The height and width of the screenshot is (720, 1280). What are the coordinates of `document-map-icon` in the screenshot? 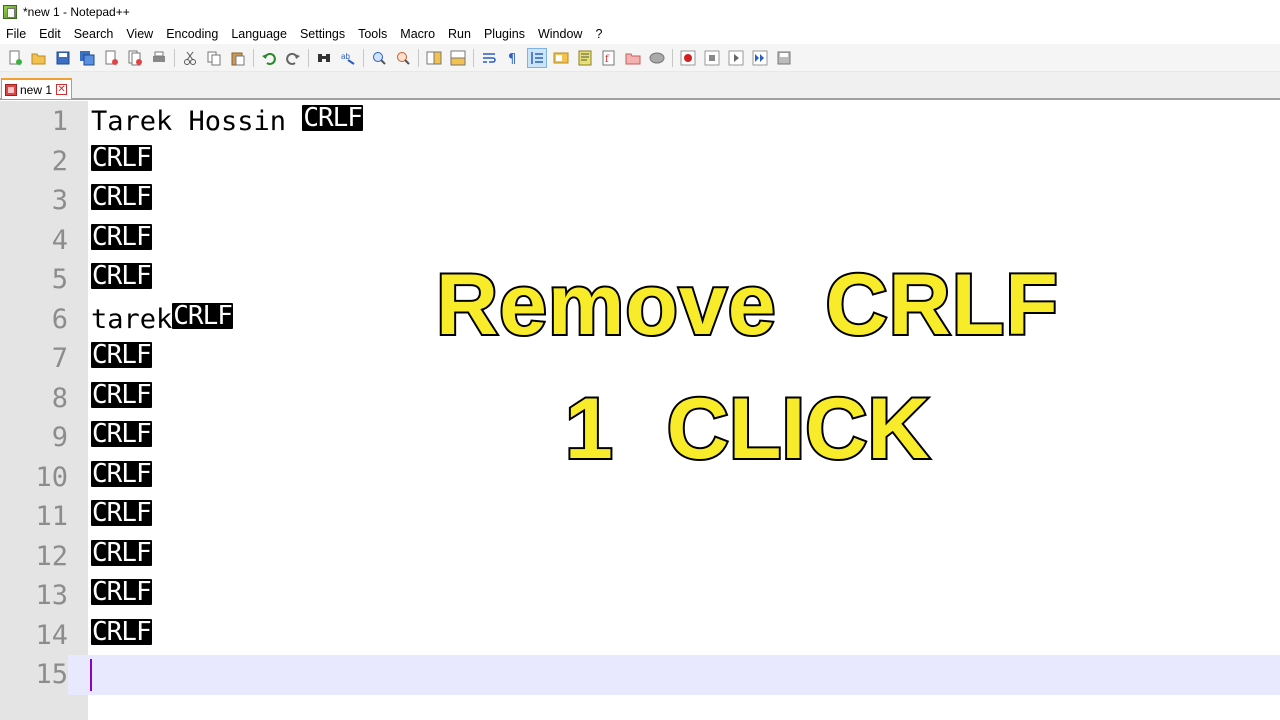 It's located at (585, 58).